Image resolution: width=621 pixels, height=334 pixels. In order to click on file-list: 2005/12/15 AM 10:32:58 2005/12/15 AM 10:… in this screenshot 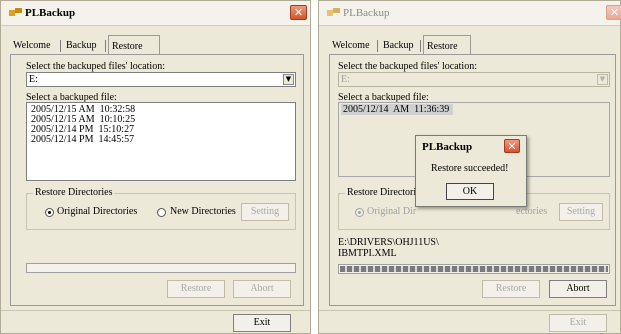, I will do `click(161, 141)`.